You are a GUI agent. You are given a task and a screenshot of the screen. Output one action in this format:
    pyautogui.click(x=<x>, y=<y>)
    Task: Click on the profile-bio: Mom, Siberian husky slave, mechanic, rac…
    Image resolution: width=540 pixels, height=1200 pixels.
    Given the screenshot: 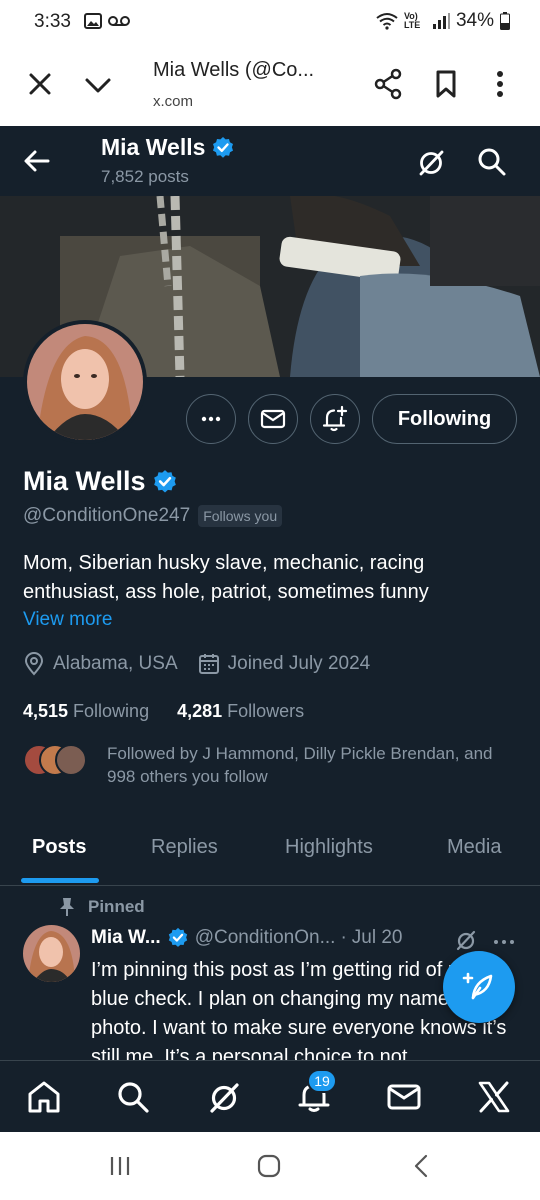 What is the action you would take?
    pyautogui.click(x=226, y=577)
    